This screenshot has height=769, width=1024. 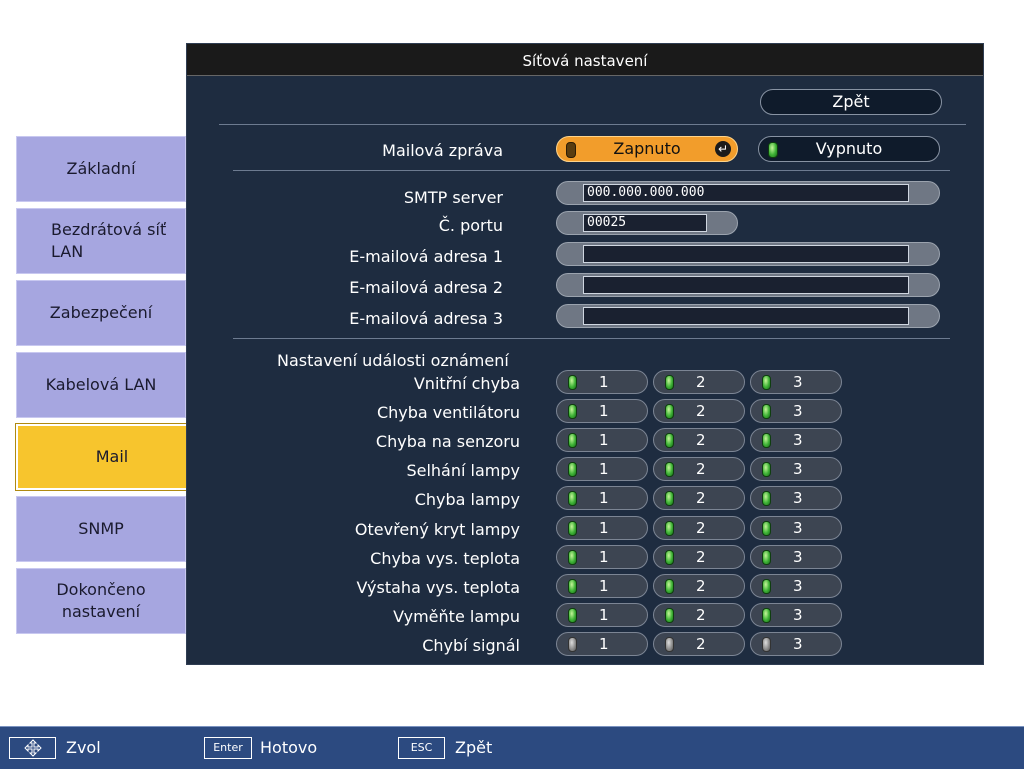 I want to click on tab-label: Mail, so click(x=112, y=456).